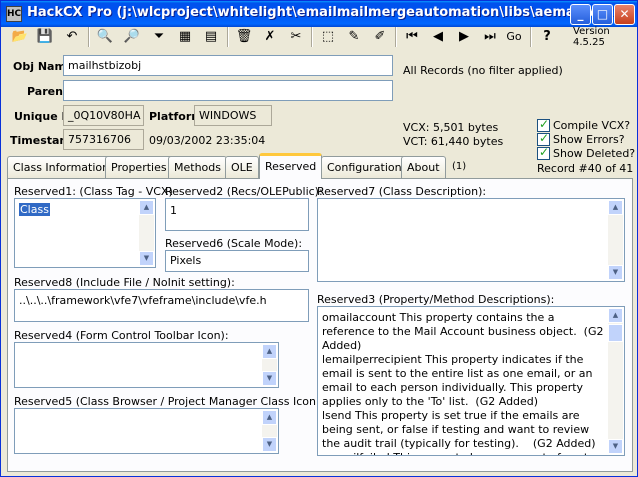 The width and height of the screenshot is (638, 477). I want to click on first-record-icon: ⏮, so click(412, 37).